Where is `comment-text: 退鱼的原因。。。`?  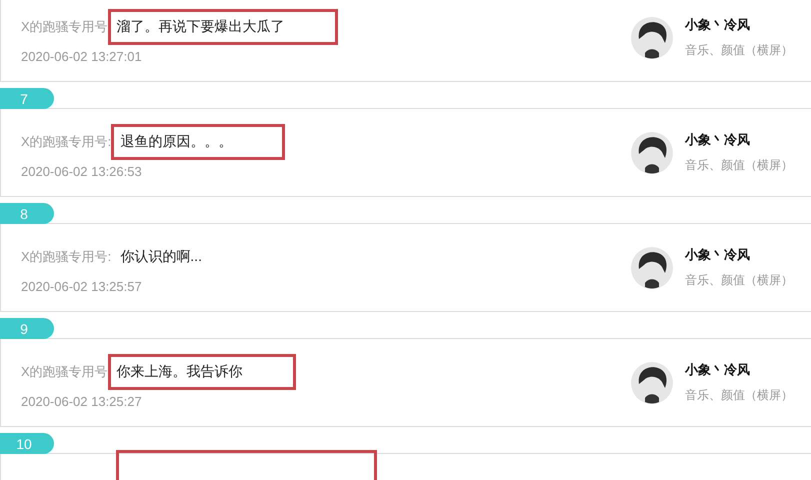
comment-text: 退鱼的原因。。。 is located at coordinates (198, 142).